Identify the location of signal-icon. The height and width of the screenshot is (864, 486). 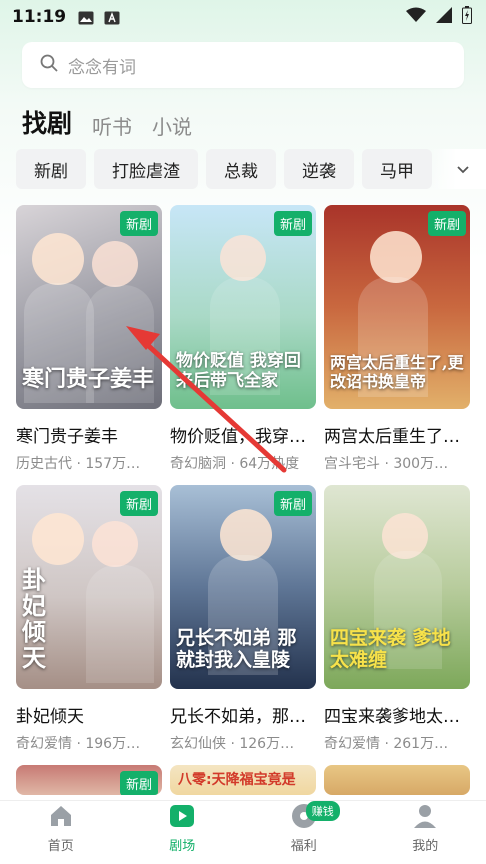
(444, 17).